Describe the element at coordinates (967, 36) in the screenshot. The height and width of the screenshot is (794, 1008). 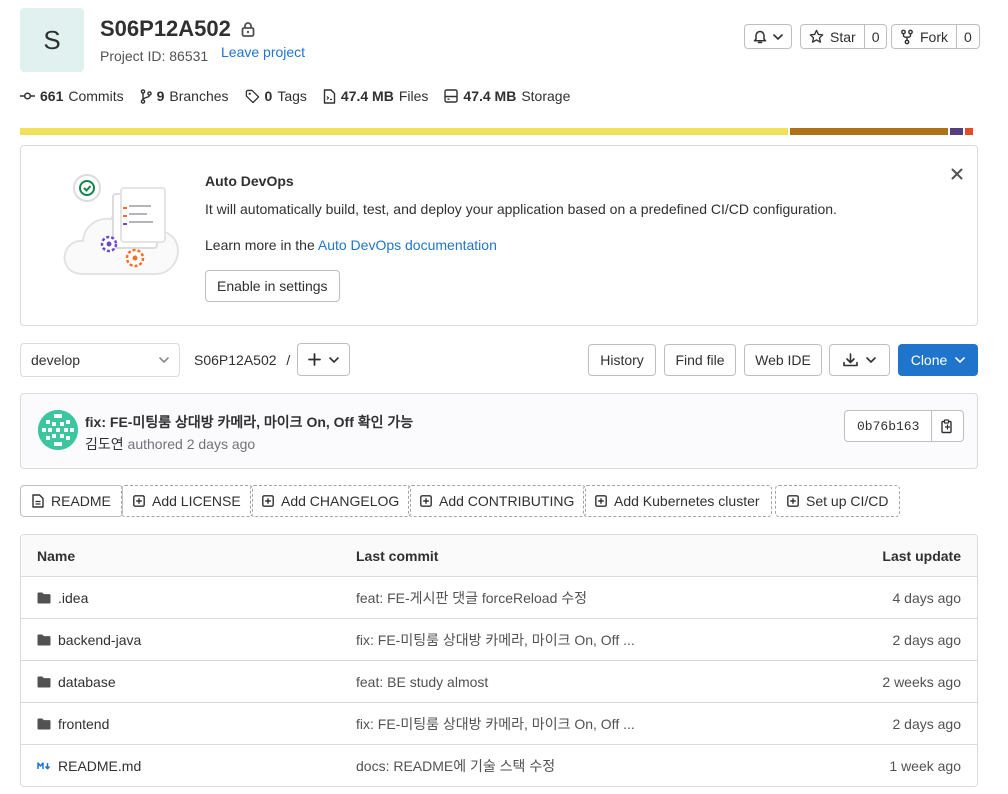
I see `fork-count: 0` at that location.